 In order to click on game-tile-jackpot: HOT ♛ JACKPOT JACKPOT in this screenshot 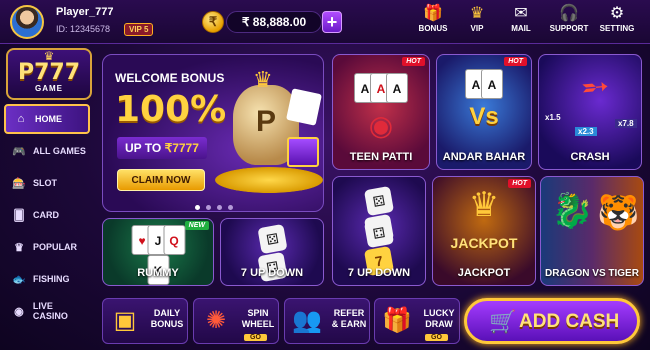, I will do `click(484, 231)`.